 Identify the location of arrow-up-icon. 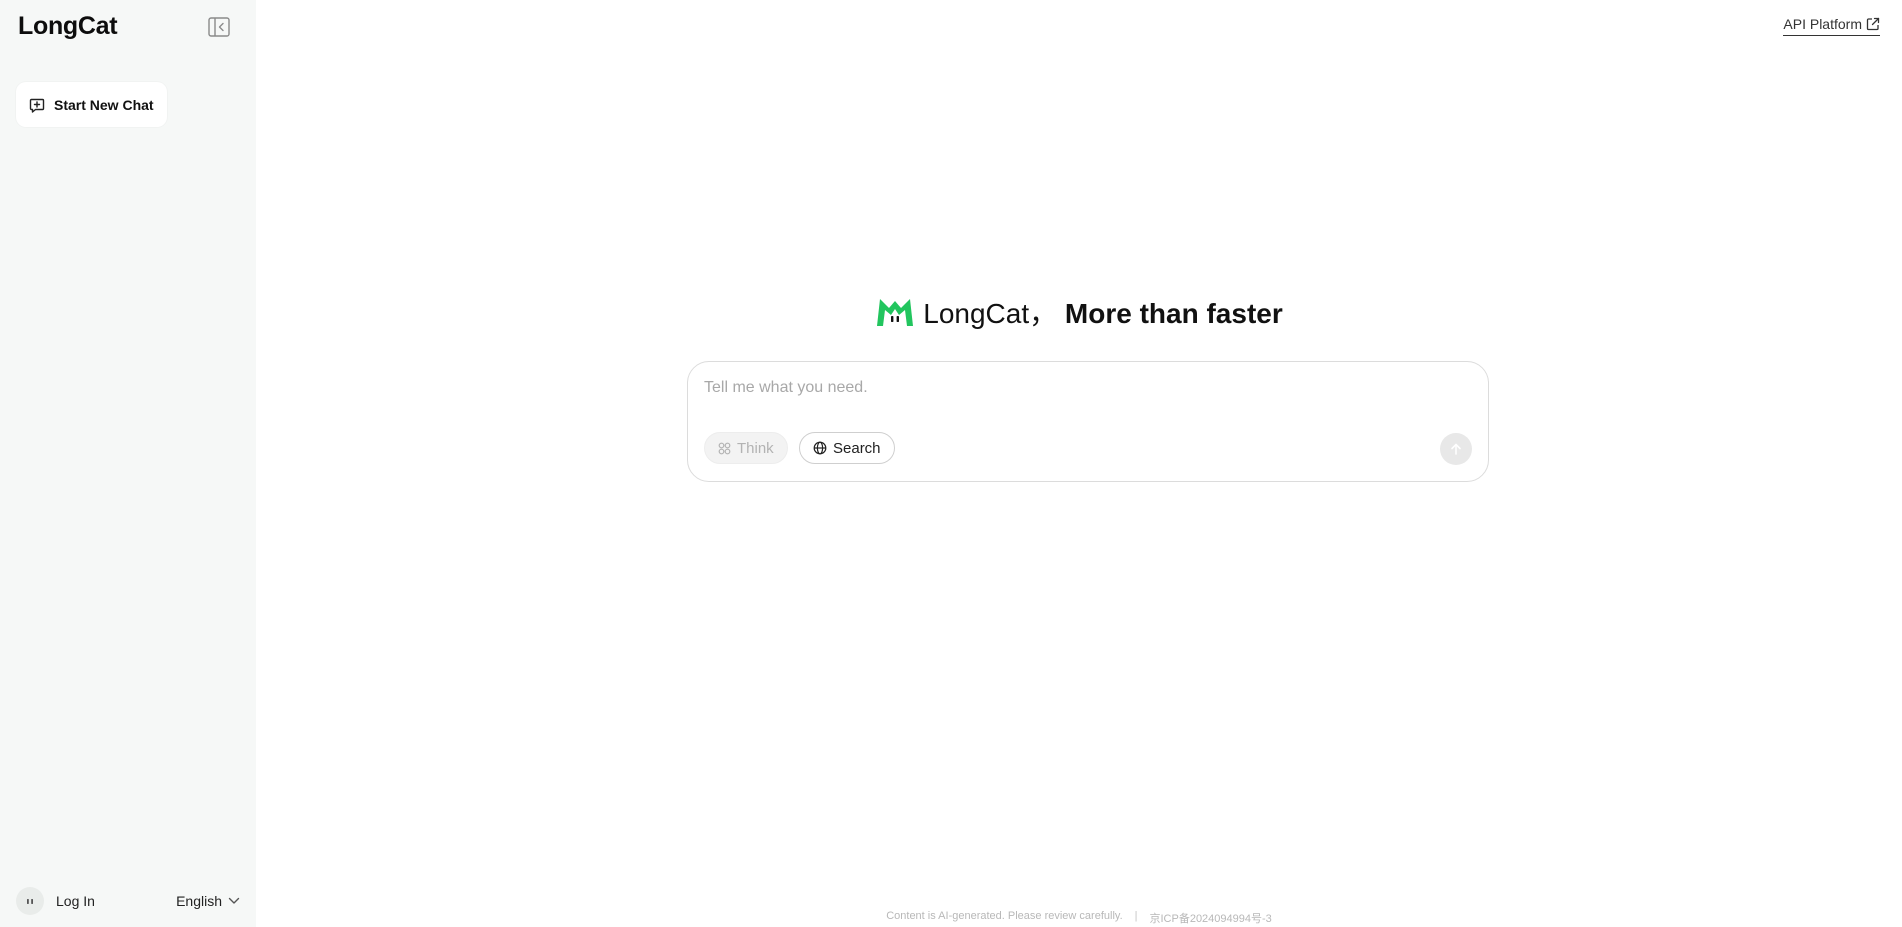
(1456, 449).